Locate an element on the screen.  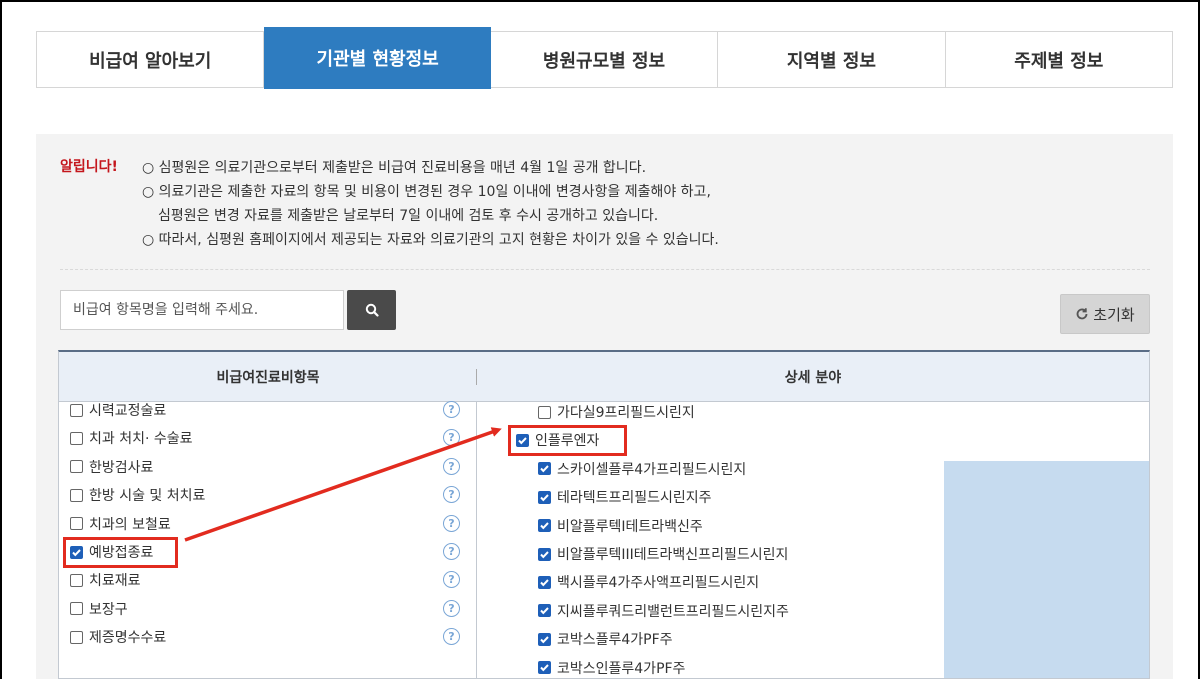
item-label: 시력교정술료 is located at coordinates (128, 411).